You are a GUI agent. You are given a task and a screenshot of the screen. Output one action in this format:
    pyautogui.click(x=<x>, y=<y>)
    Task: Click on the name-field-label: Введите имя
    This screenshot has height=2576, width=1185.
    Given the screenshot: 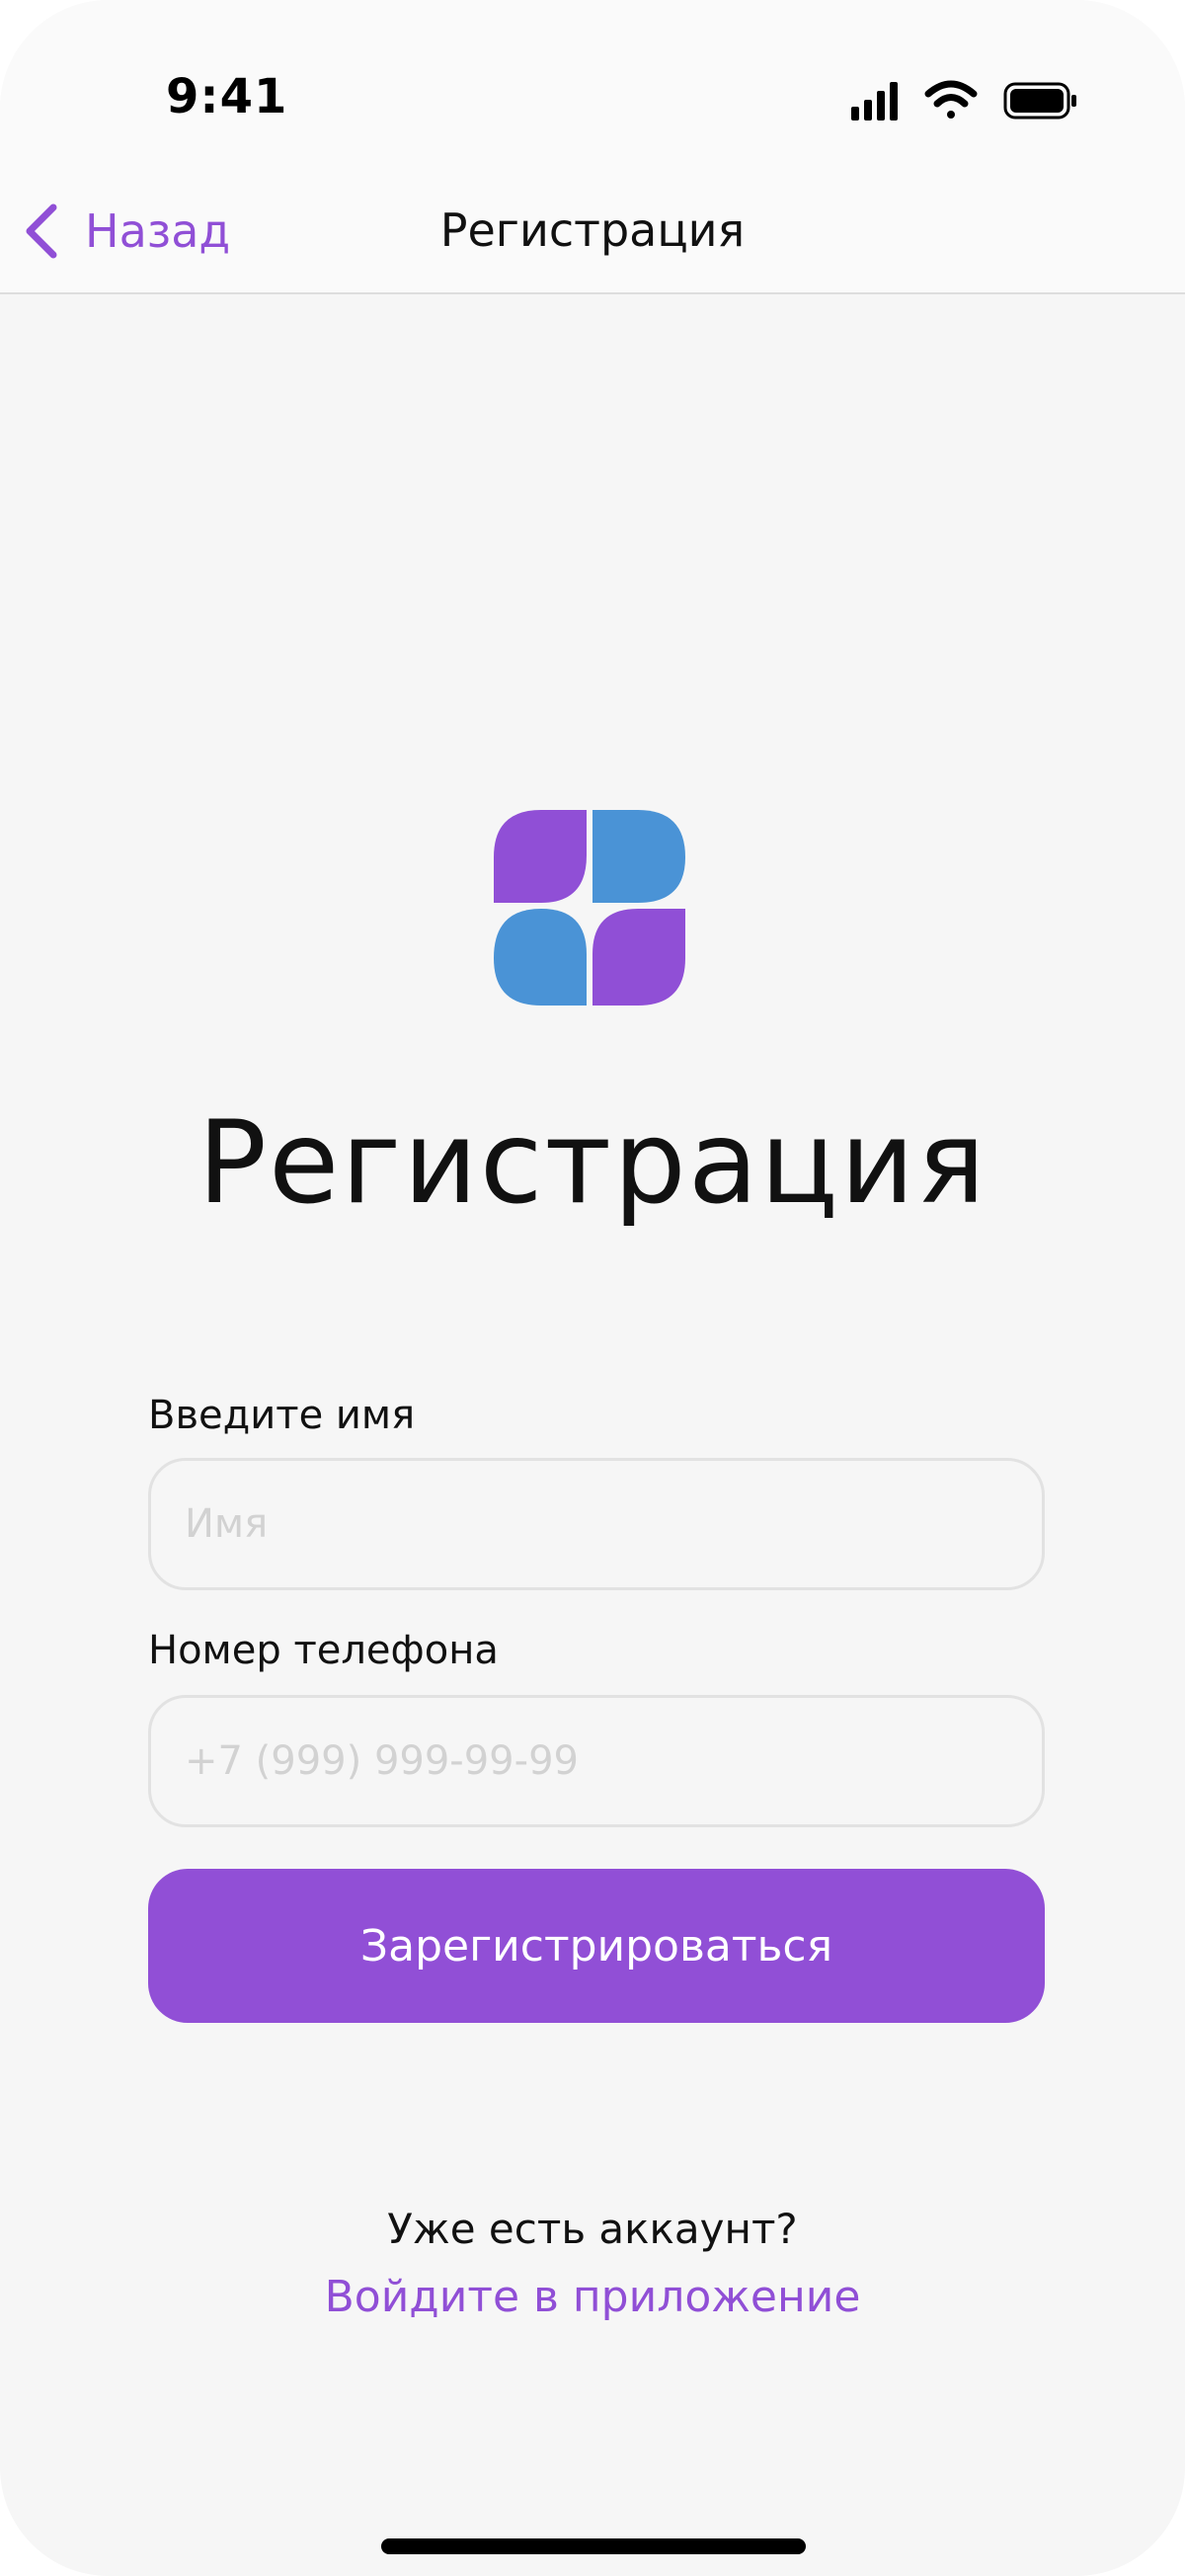 What is the action you would take?
    pyautogui.click(x=282, y=1415)
    